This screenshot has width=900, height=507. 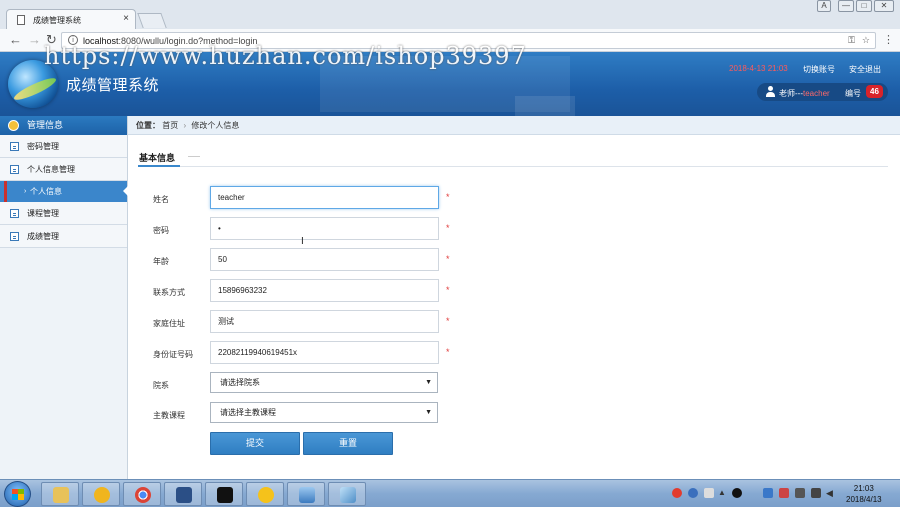 I want to click on qq-icon, so click(x=737, y=493).